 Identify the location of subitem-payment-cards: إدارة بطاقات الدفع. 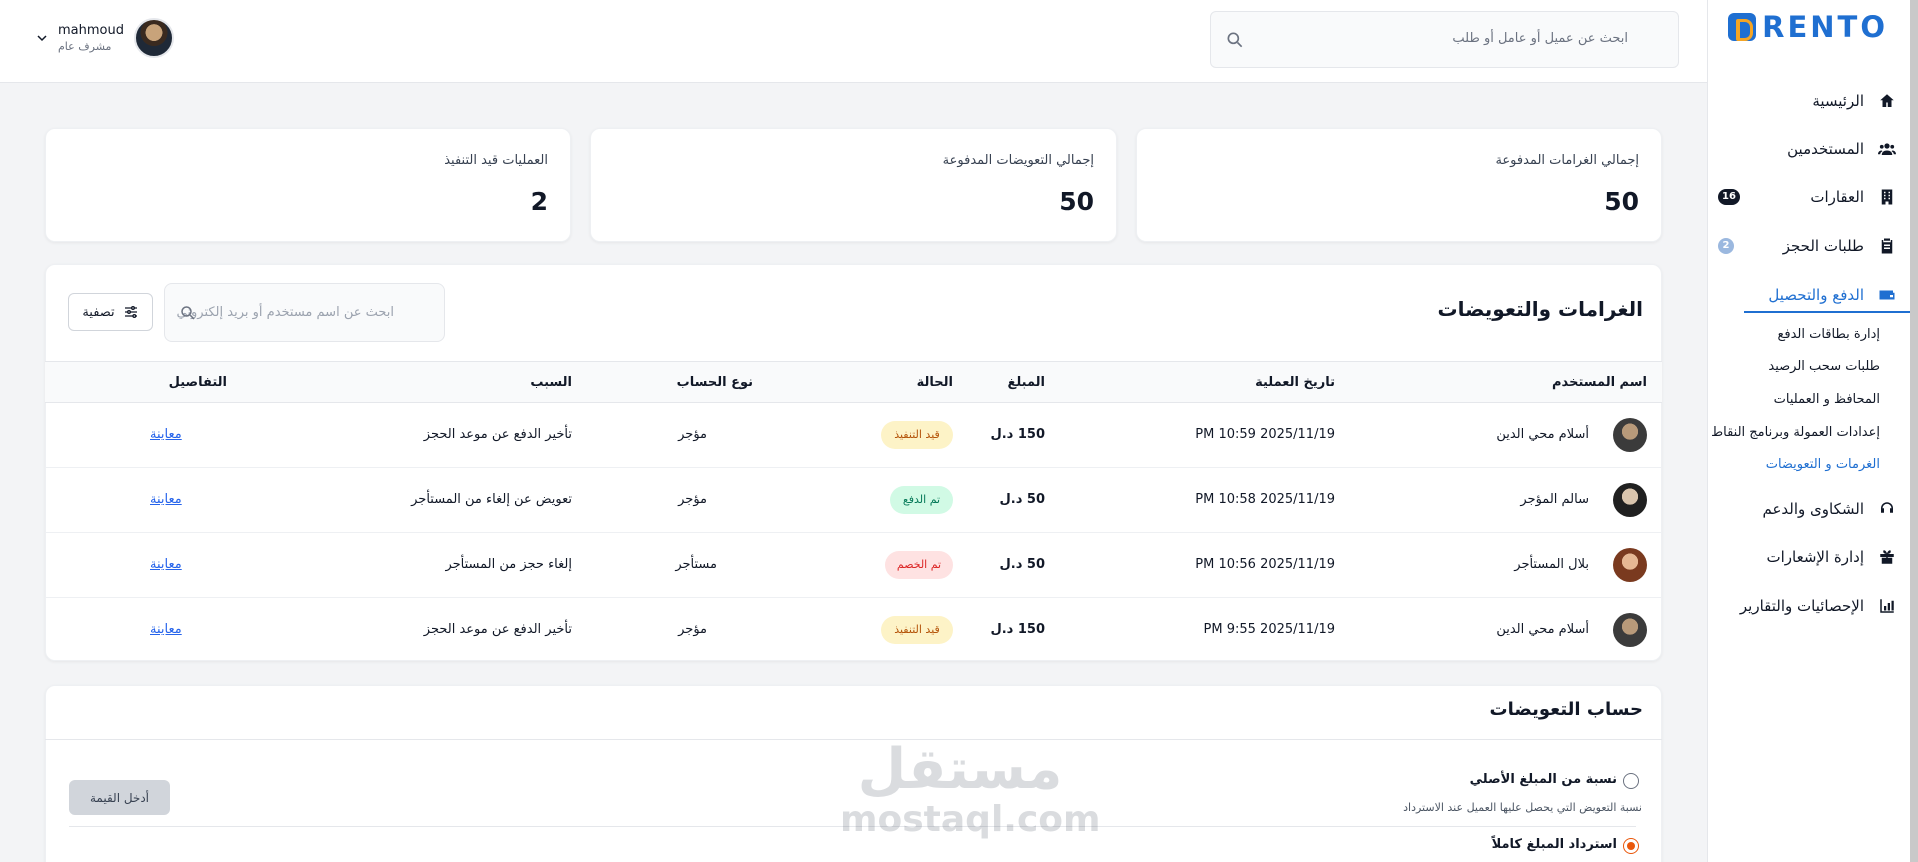
(1828, 334).